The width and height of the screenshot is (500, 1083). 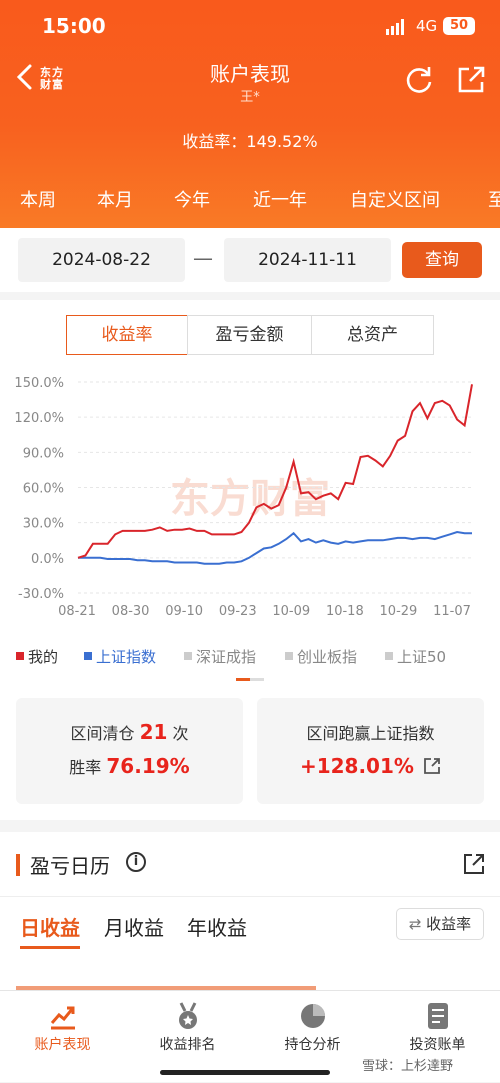 I want to click on summary-label: 收益率：, so click(x=214, y=141).